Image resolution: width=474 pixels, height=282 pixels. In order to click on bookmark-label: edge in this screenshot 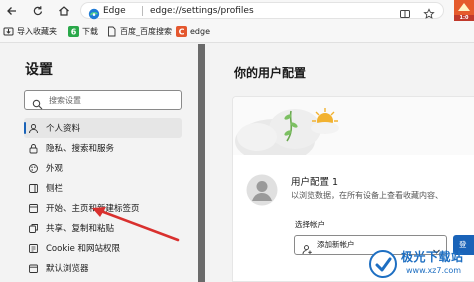, I will do `click(200, 31)`.